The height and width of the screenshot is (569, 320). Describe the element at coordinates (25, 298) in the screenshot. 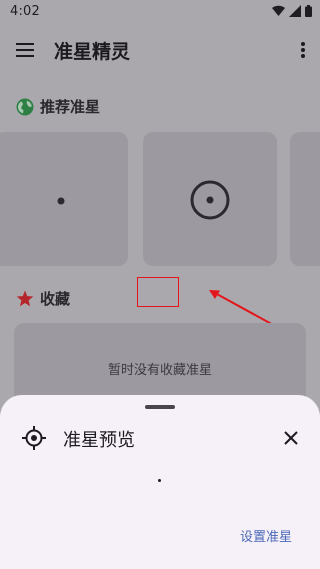

I see `star-icon` at that location.